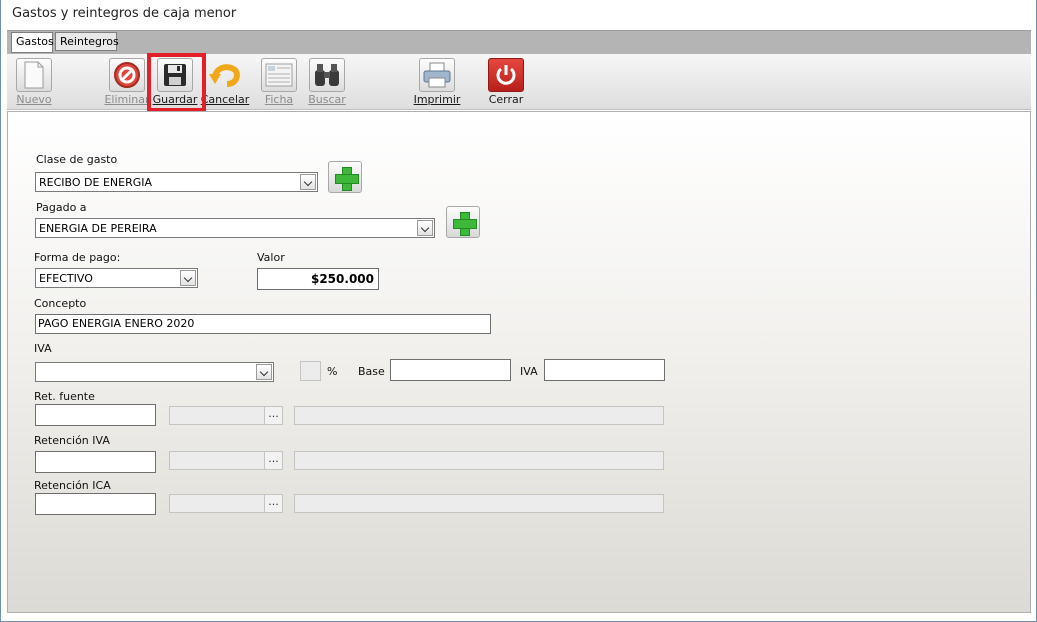 Image resolution: width=1037 pixels, height=622 pixels. Describe the element at coordinates (64, 396) in the screenshot. I see `retfuente-label: Ret. fuente` at that location.